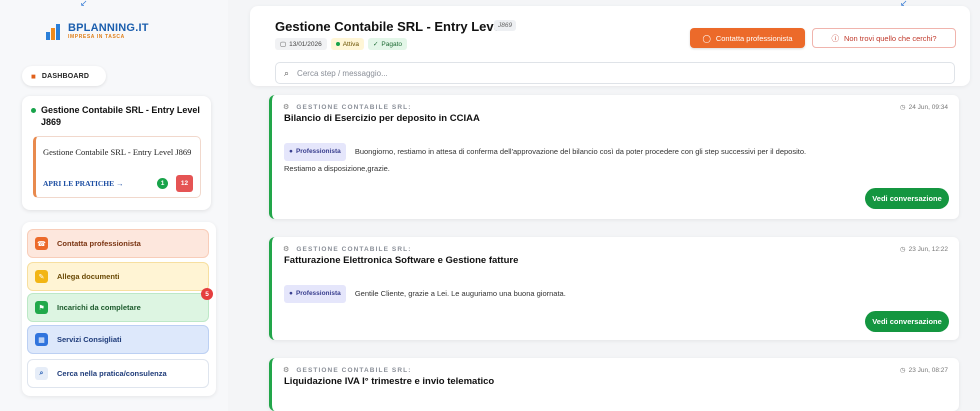  What do you see at coordinates (283, 44) in the screenshot?
I see `calendar-icon: ▢` at bounding box center [283, 44].